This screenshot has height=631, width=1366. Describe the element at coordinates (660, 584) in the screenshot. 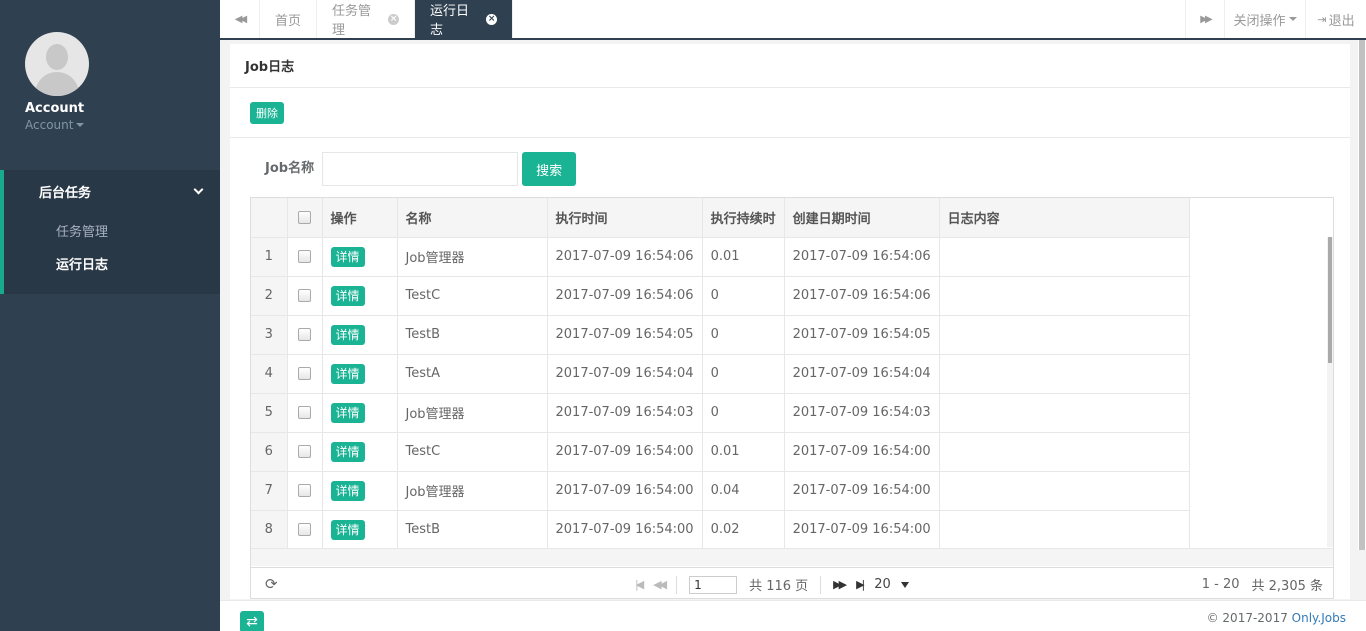

I see `prev-page-icon: ◀◀` at that location.